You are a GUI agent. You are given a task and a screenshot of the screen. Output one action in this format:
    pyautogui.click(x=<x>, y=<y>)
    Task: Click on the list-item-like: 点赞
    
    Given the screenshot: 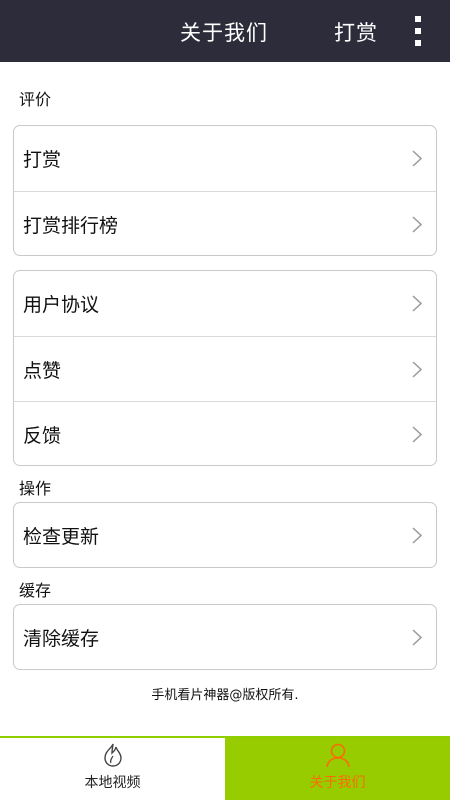 What is the action you would take?
    pyautogui.click(x=225, y=368)
    